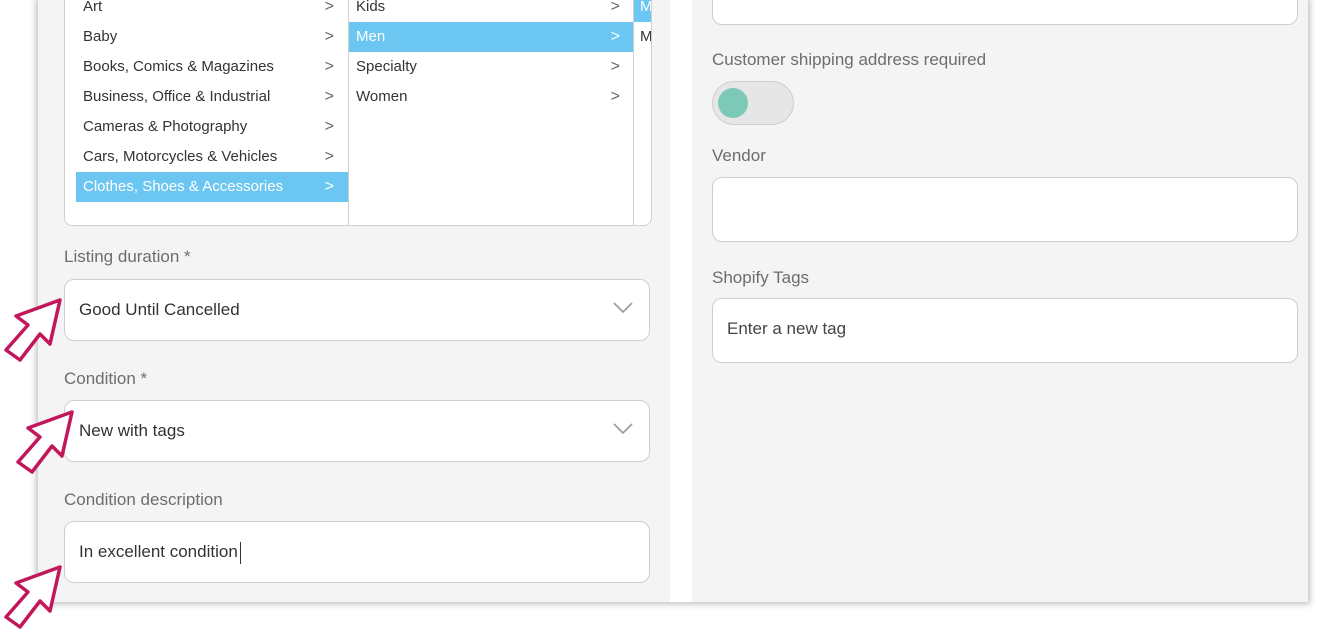 The image size is (1318, 632). I want to click on listing-duration-select: Good Until Cancelled, so click(357, 310).